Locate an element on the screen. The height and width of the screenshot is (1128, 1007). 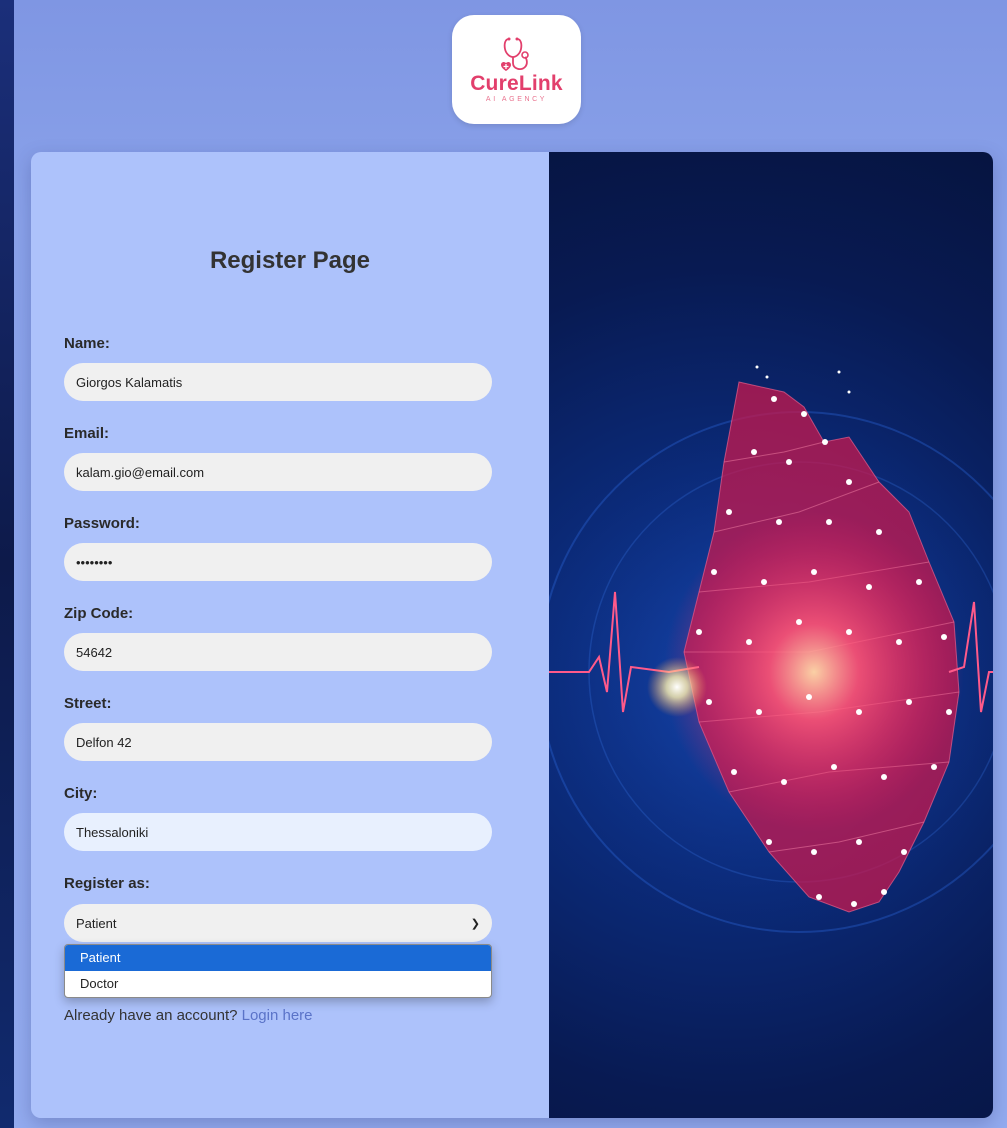
register-as-select: Patient ❯ is located at coordinates (278, 923).